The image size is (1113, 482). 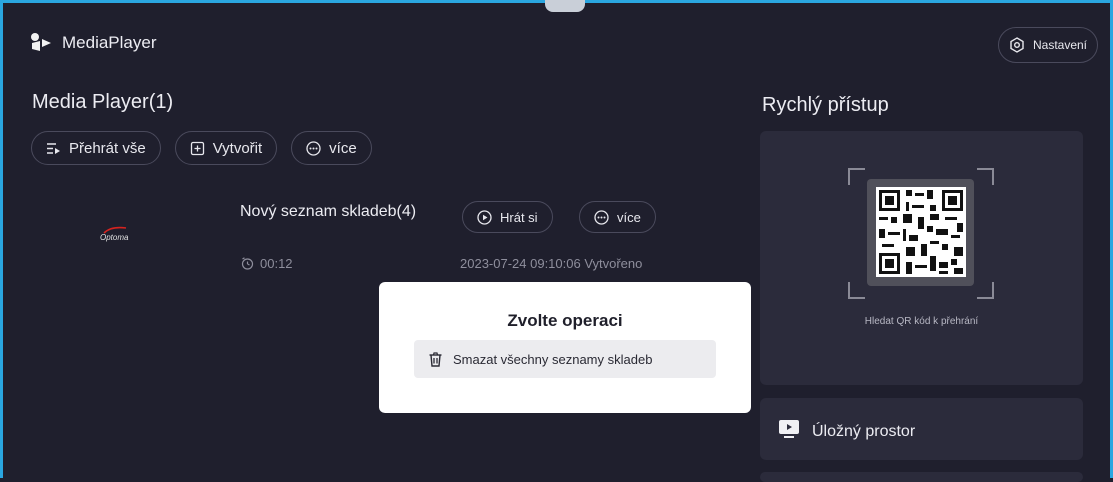 I want to click on quick-access-title: Rychlý přístup, so click(x=825, y=105).